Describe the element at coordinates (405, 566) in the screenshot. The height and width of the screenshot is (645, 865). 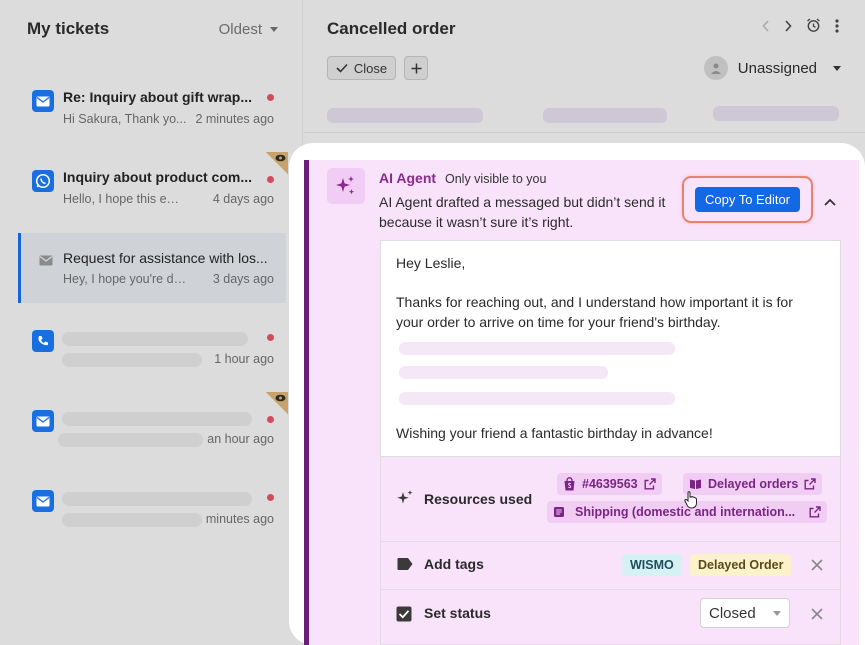
I see `tag-icon` at that location.